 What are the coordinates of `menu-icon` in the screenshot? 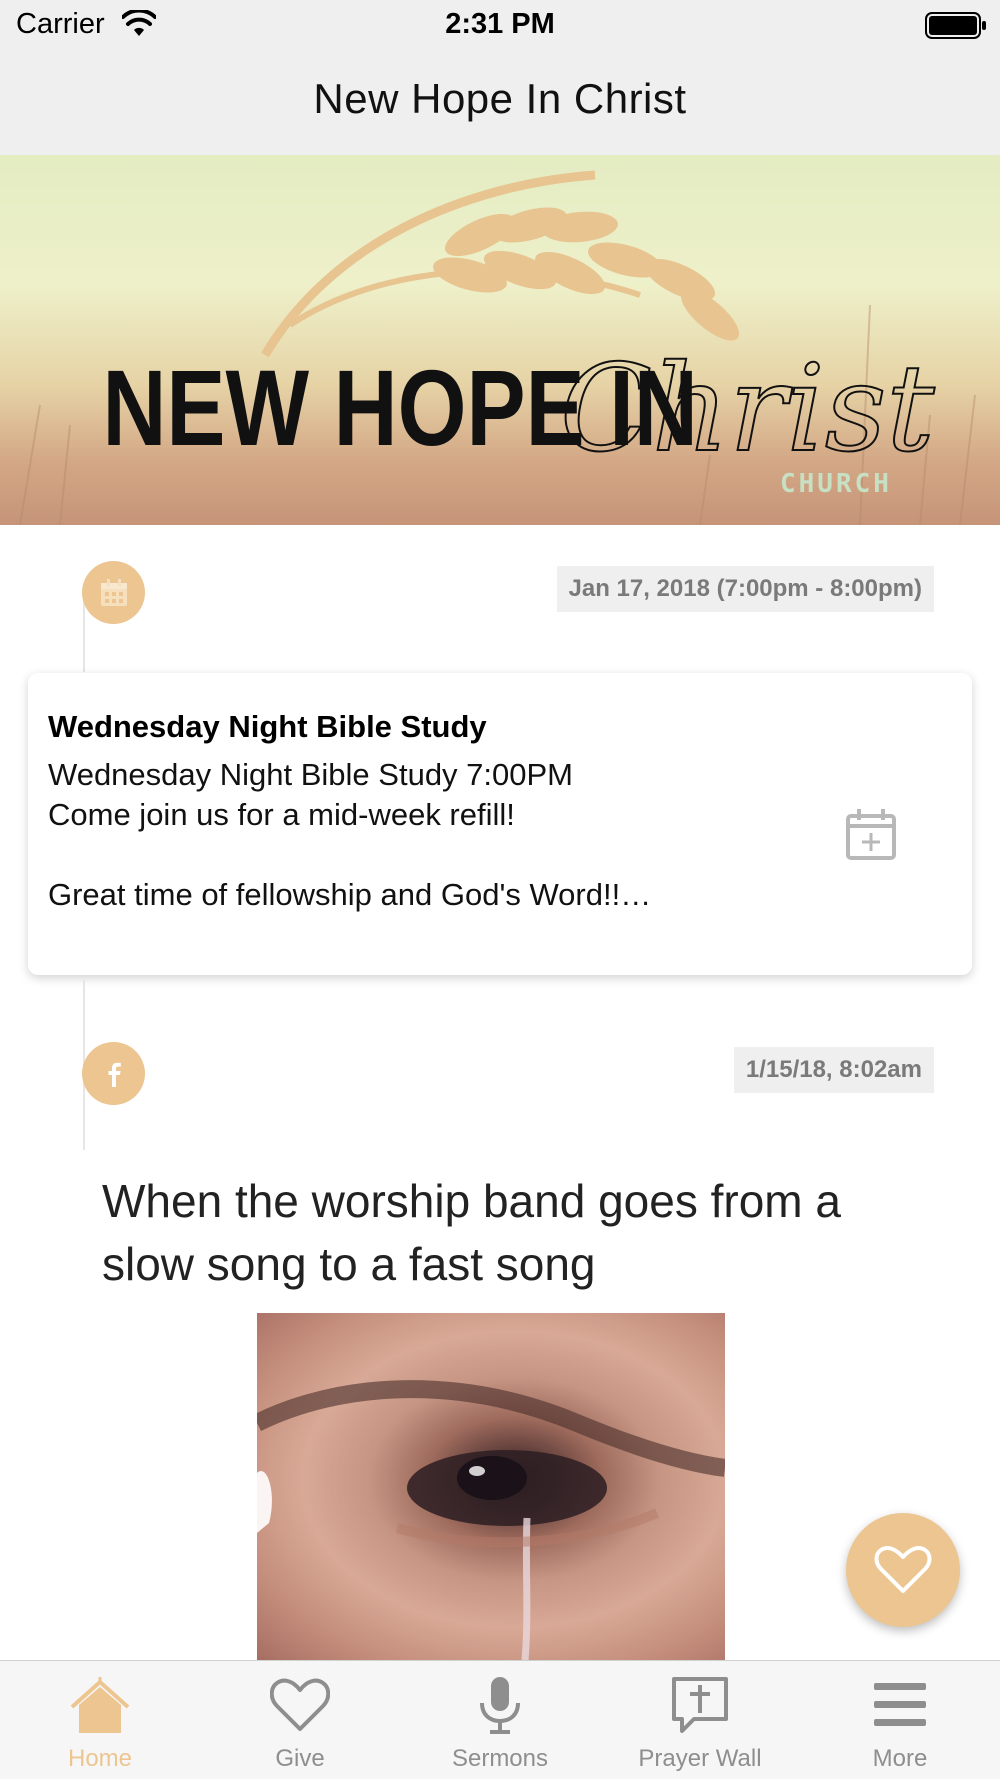 It's located at (900, 1704).